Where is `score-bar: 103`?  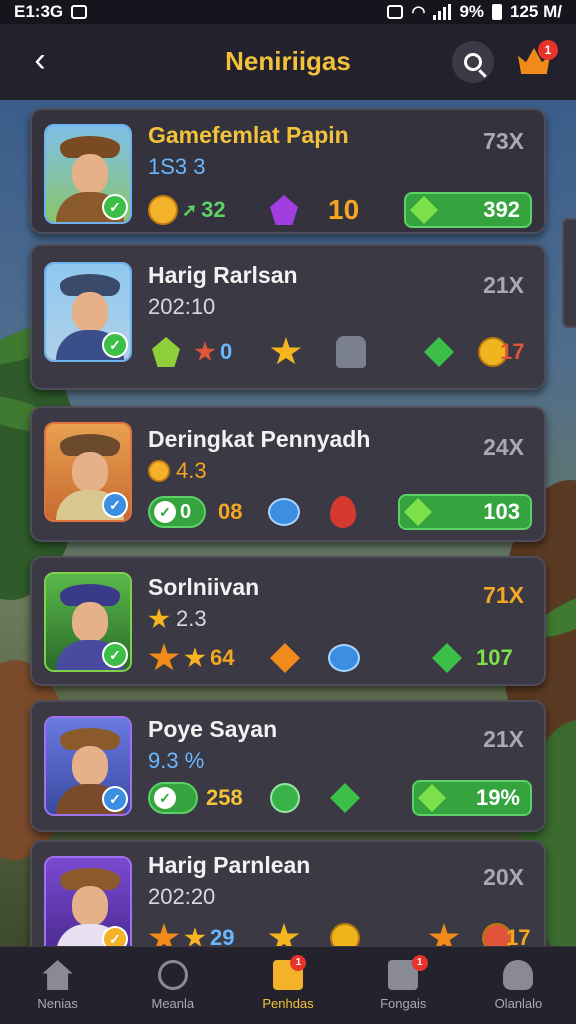 score-bar: 103 is located at coordinates (465, 512).